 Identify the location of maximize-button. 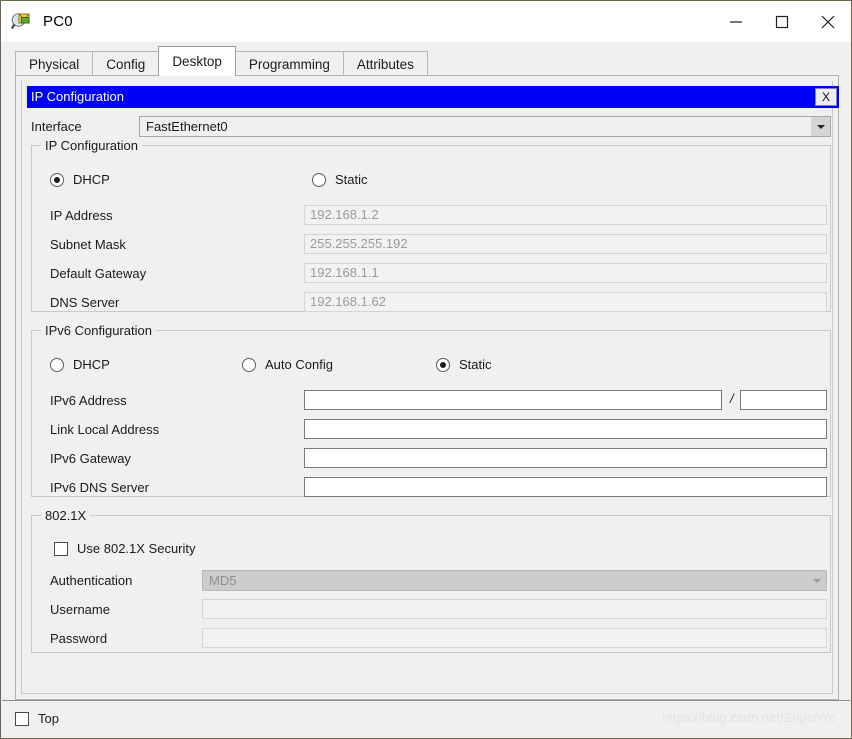
(782, 21).